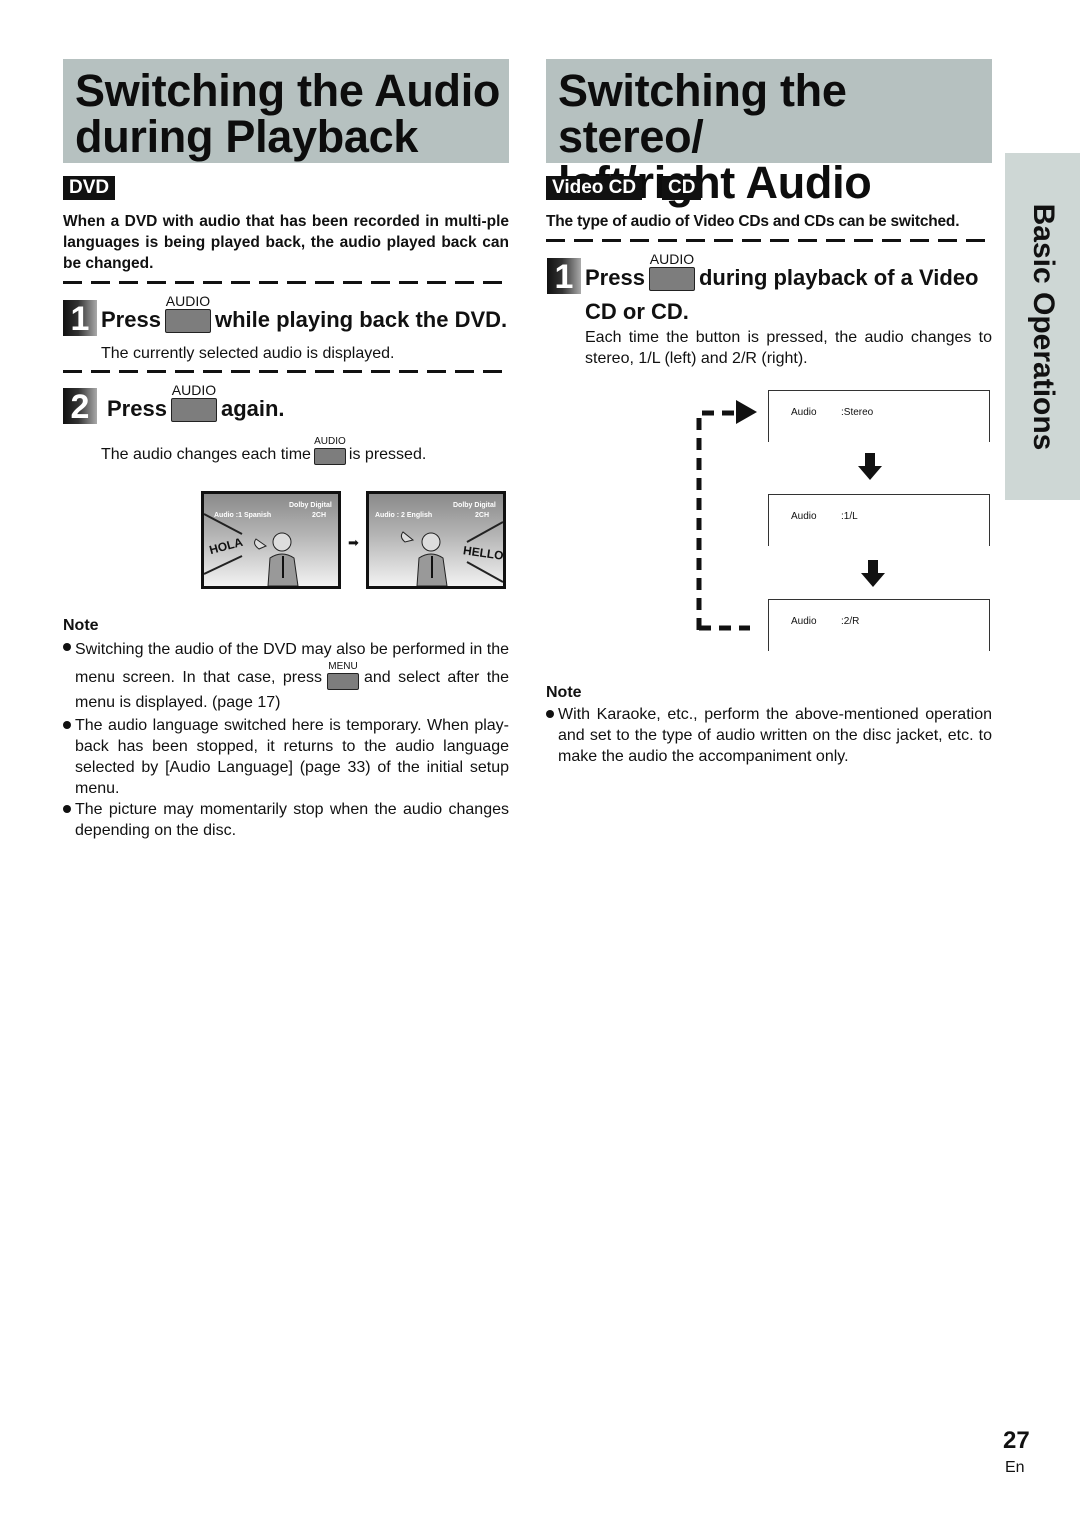  I want to click on osd-value: :Stereo, so click(857, 412).